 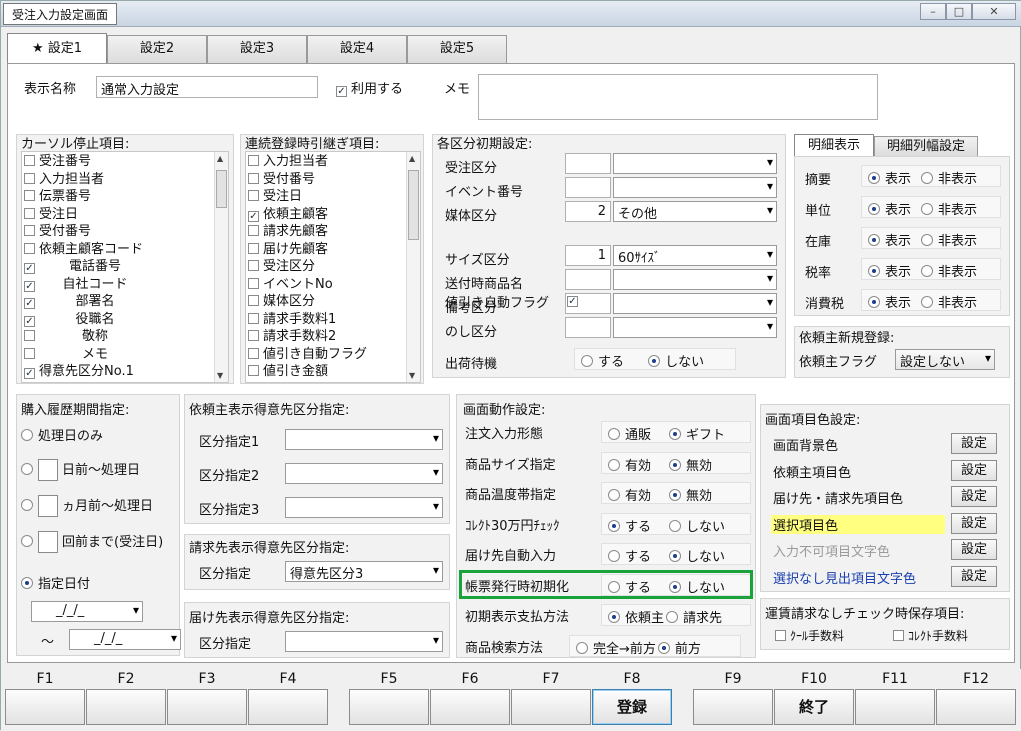 I want to click on behavior-option-b: 前方, so click(x=679, y=649).